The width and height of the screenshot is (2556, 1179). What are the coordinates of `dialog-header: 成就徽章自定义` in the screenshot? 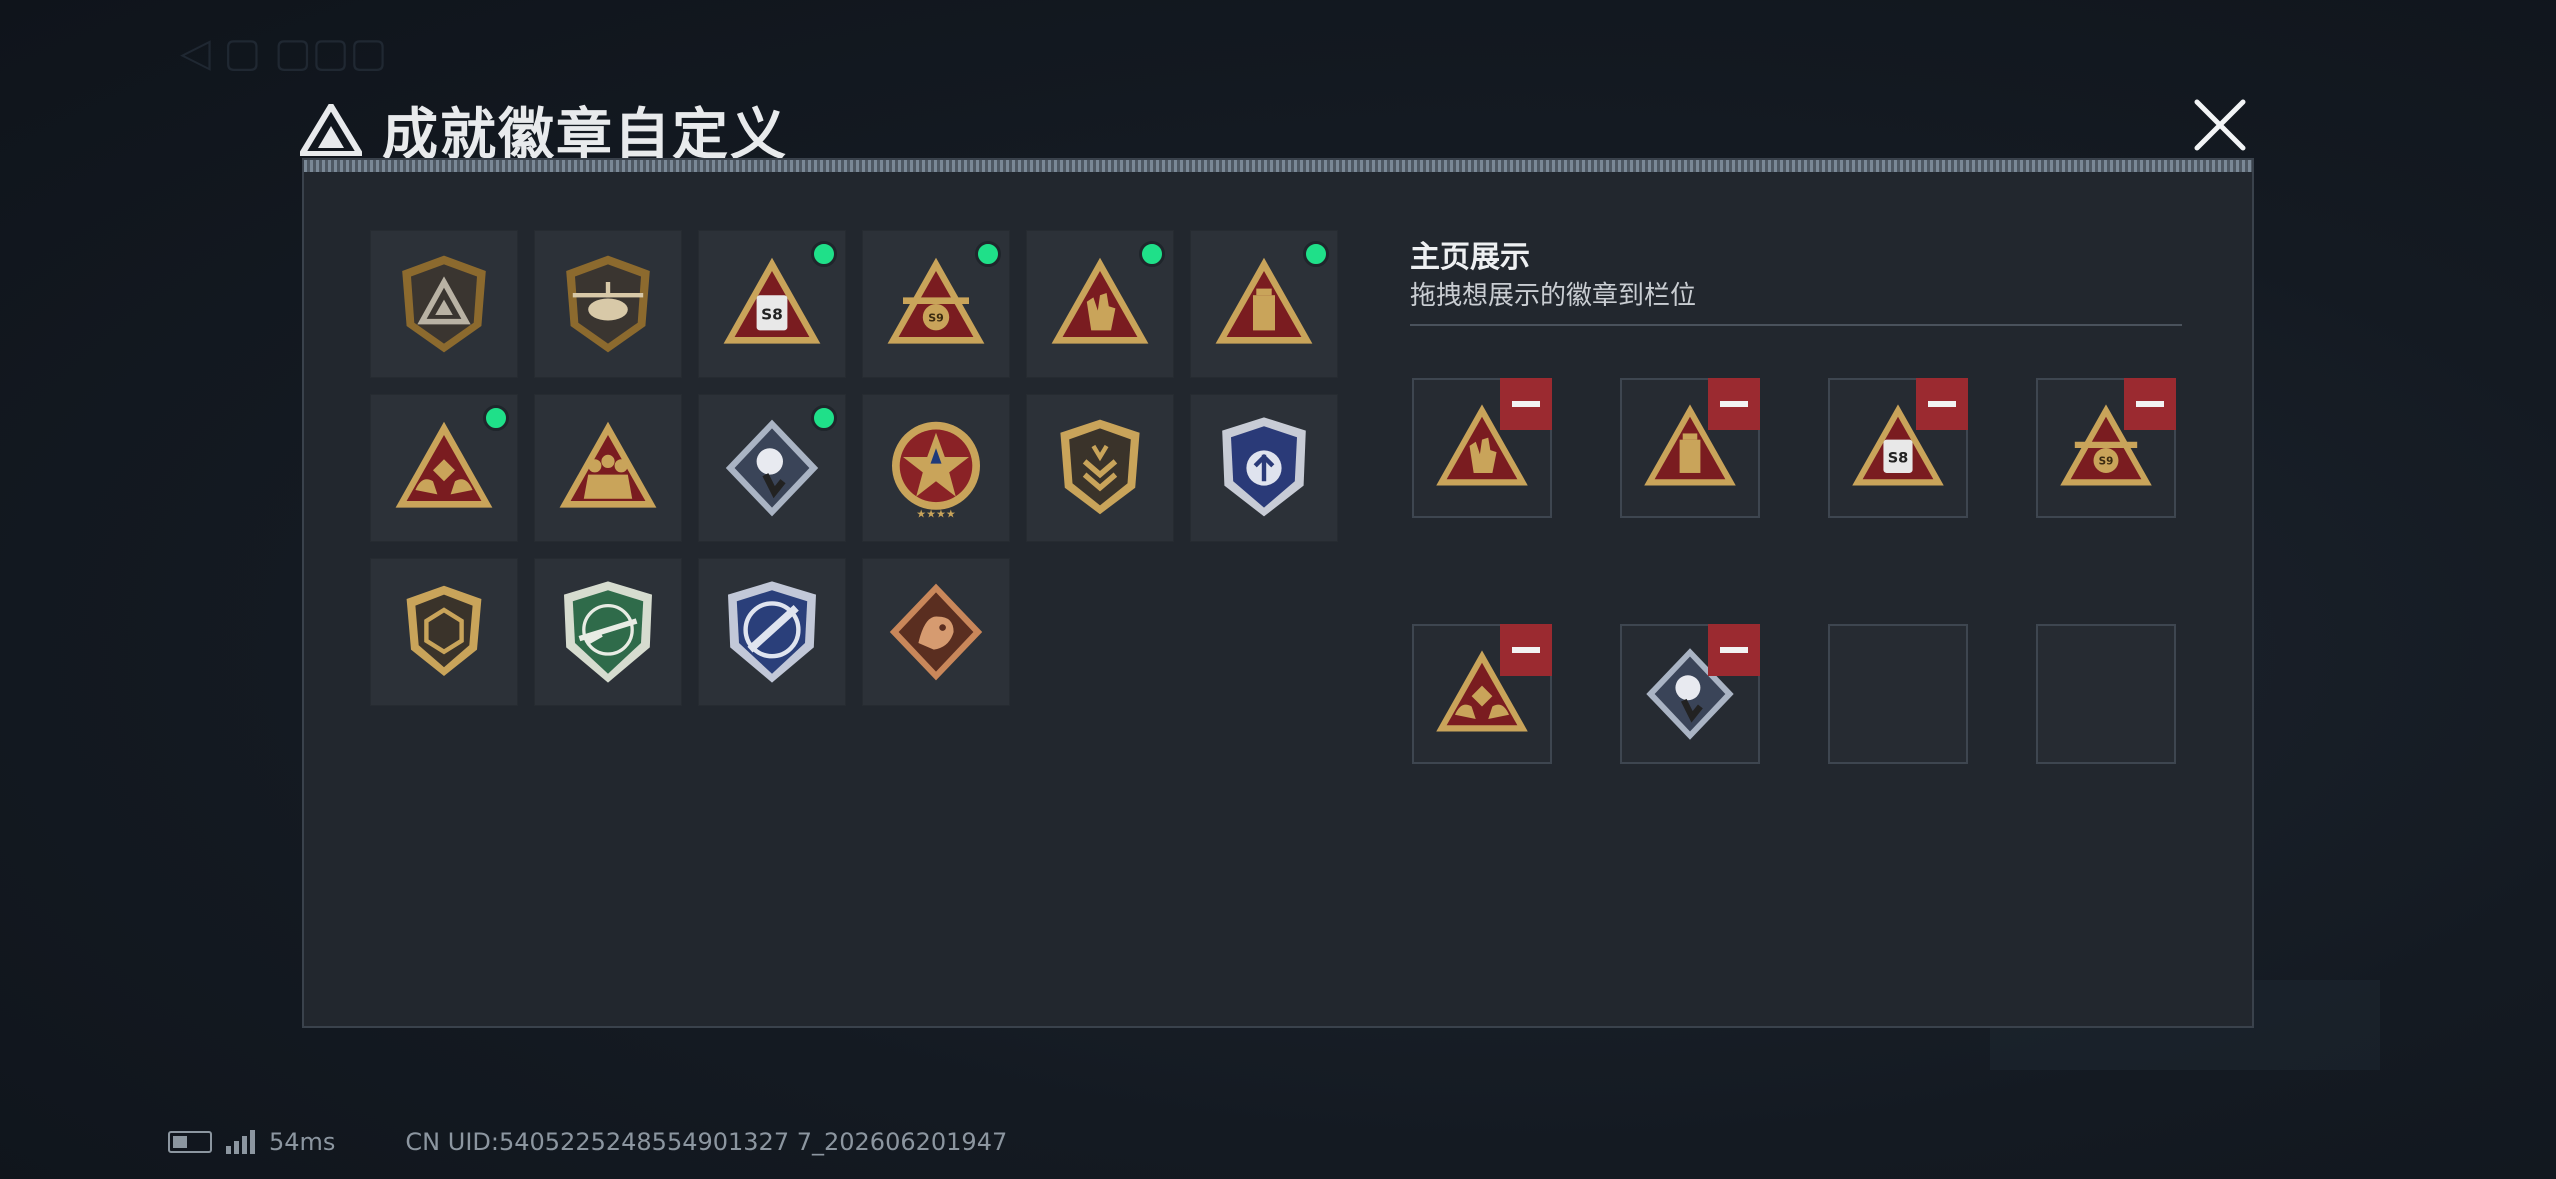 It's located at (544, 131).